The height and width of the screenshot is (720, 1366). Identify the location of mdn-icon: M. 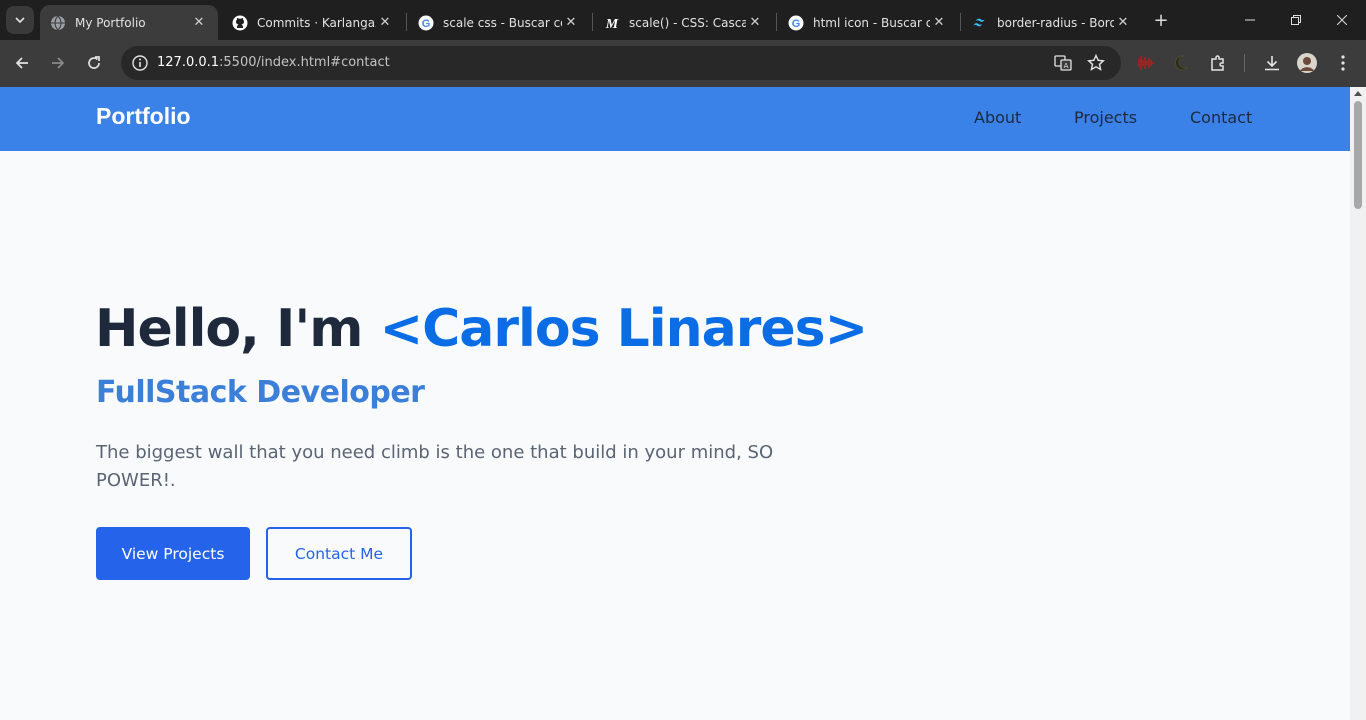
(612, 23).